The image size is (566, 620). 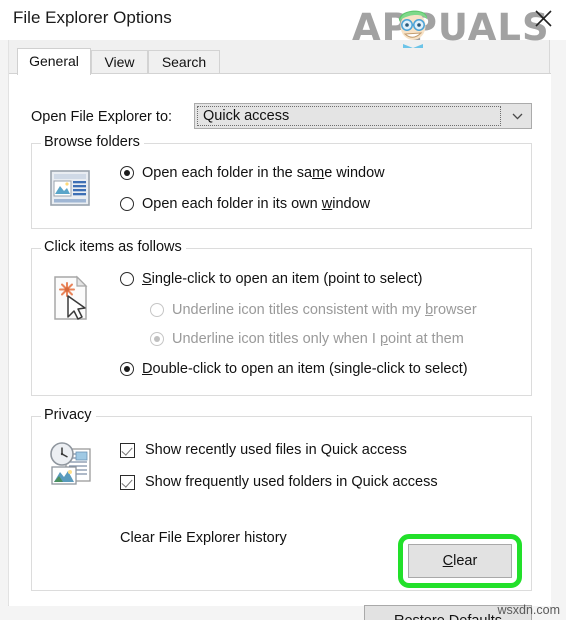 I want to click on radio-same-window-label: Open each folder in the same window, so click(x=263, y=173).